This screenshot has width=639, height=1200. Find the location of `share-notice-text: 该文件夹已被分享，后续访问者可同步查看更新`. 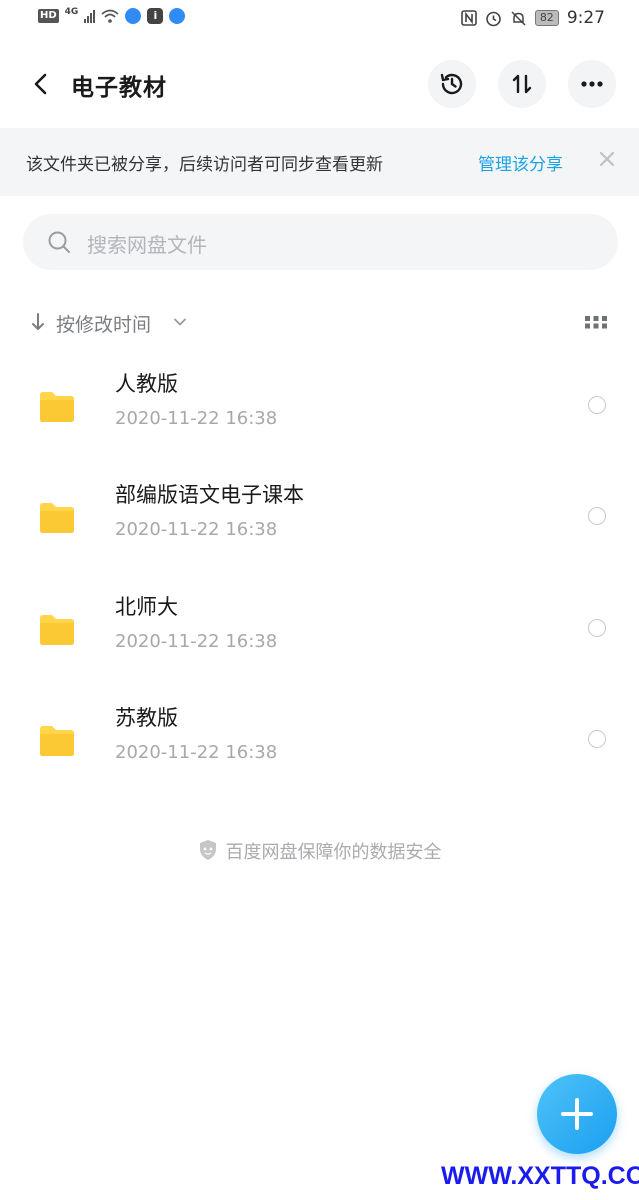

share-notice-text: 该文件夹已被分享，后续访问者可同步查看更新 is located at coordinates (204, 165).